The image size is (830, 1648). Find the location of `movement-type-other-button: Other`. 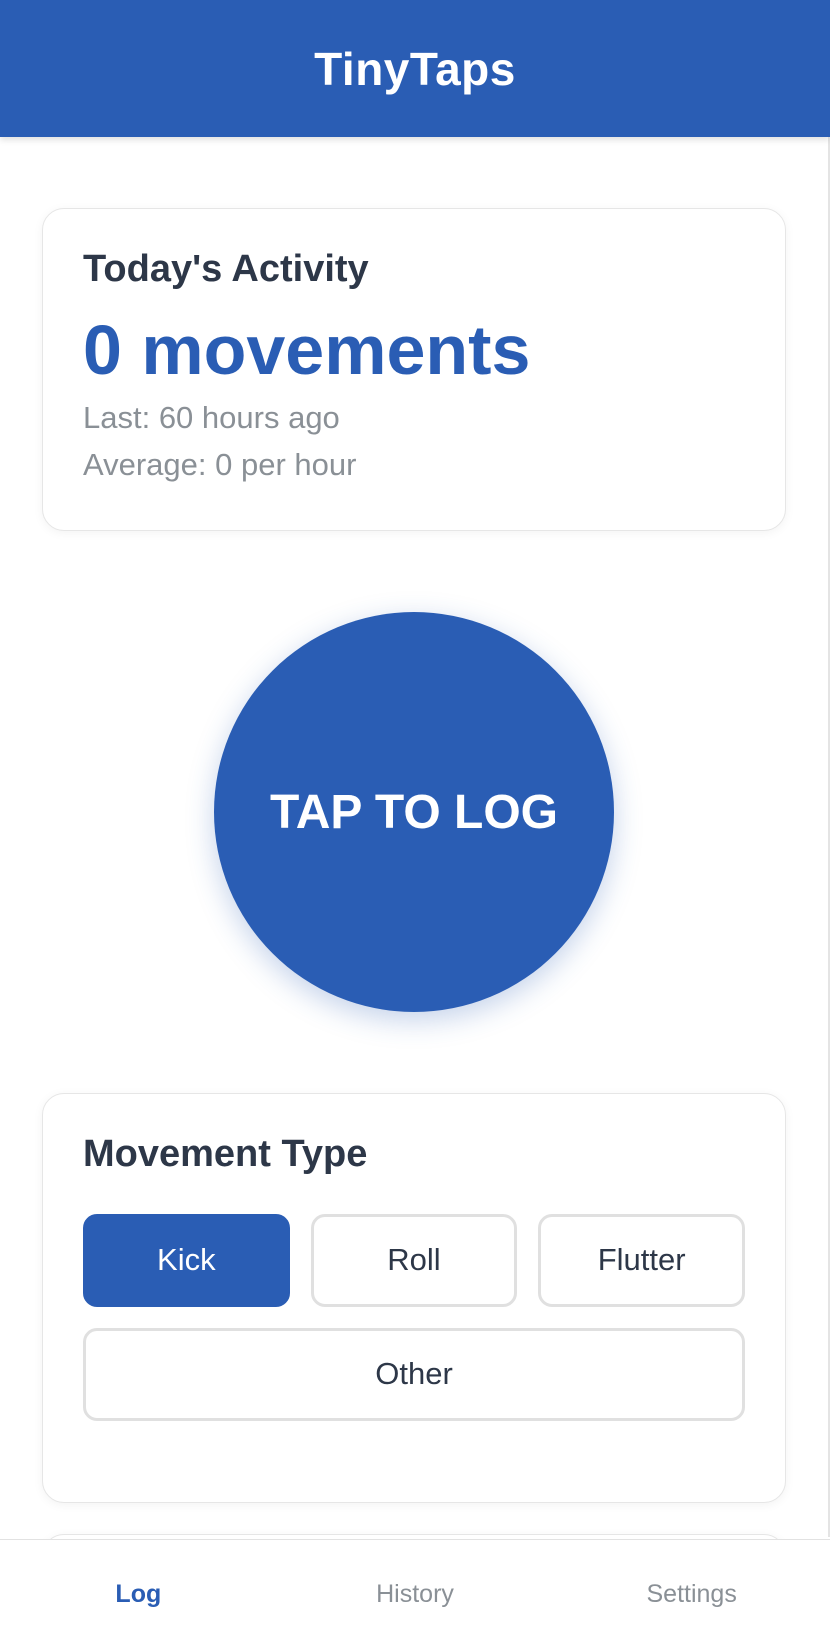

movement-type-other-button: Other is located at coordinates (414, 1374).